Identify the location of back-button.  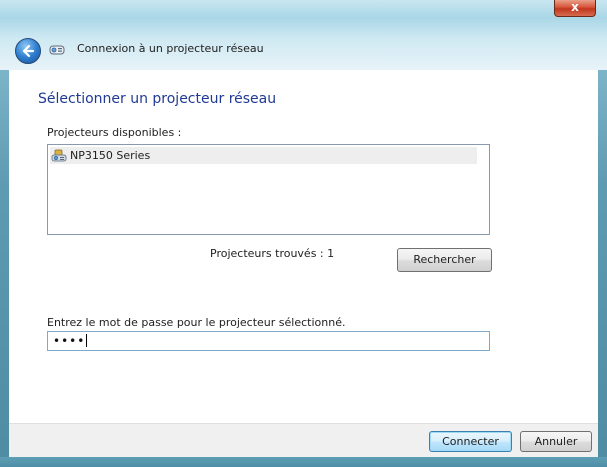
(28, 51).